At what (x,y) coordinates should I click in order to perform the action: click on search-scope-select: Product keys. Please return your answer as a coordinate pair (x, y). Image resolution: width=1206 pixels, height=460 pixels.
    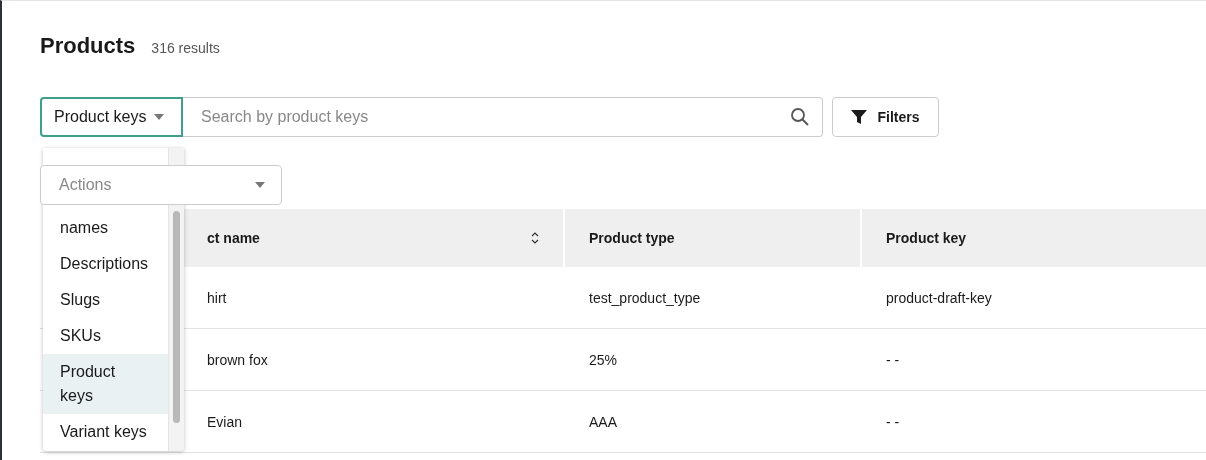
    Looking at the image, I should click on (111, 117).